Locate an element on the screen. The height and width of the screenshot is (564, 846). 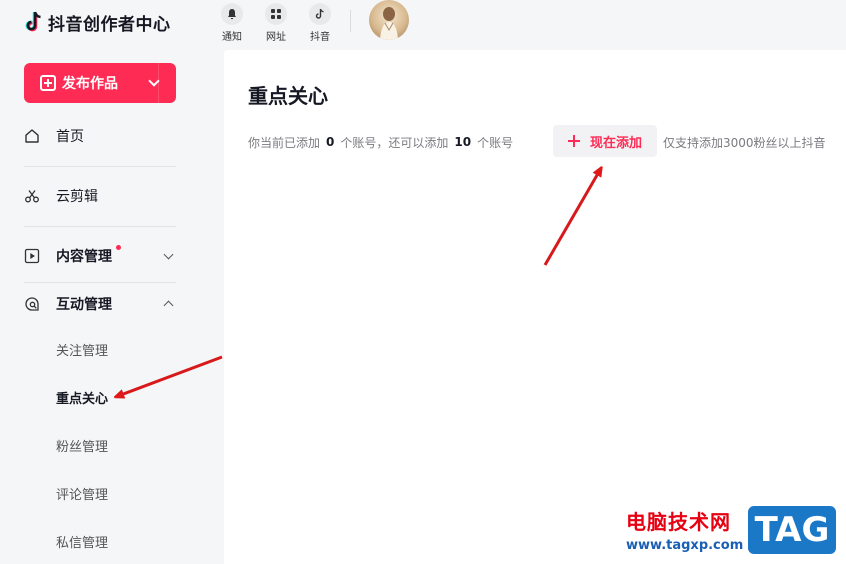
sidebar-item-cloud-edit: 云剪辑 is located at coordinates (100, 196).